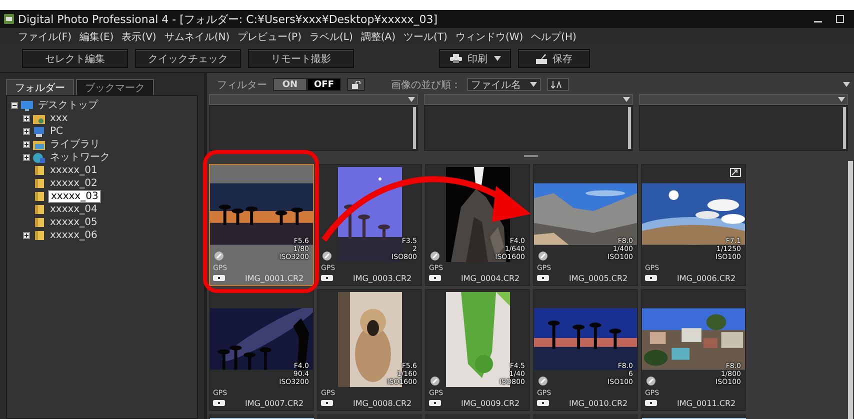 This screenshot has height=419, width=854. What do you see at coordinates (531, 156) in the screenshot?
I see `splitter-handle` at bounding box center [531, 156].